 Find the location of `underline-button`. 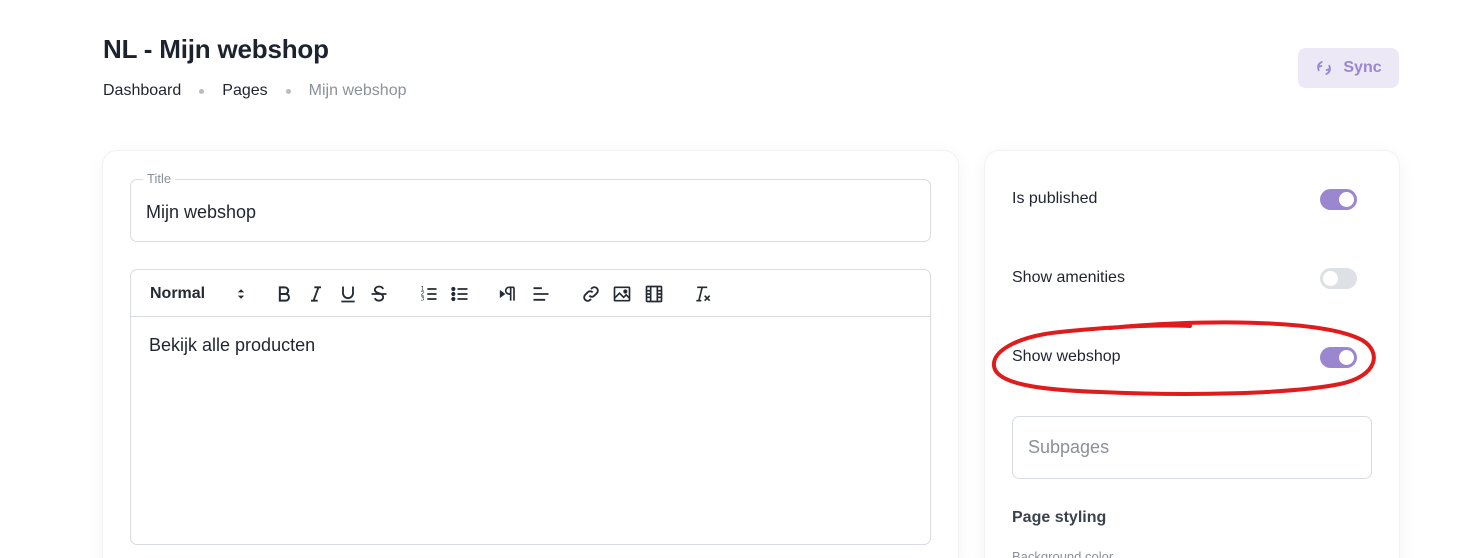

underline-button is located at coordinates (348, 294).